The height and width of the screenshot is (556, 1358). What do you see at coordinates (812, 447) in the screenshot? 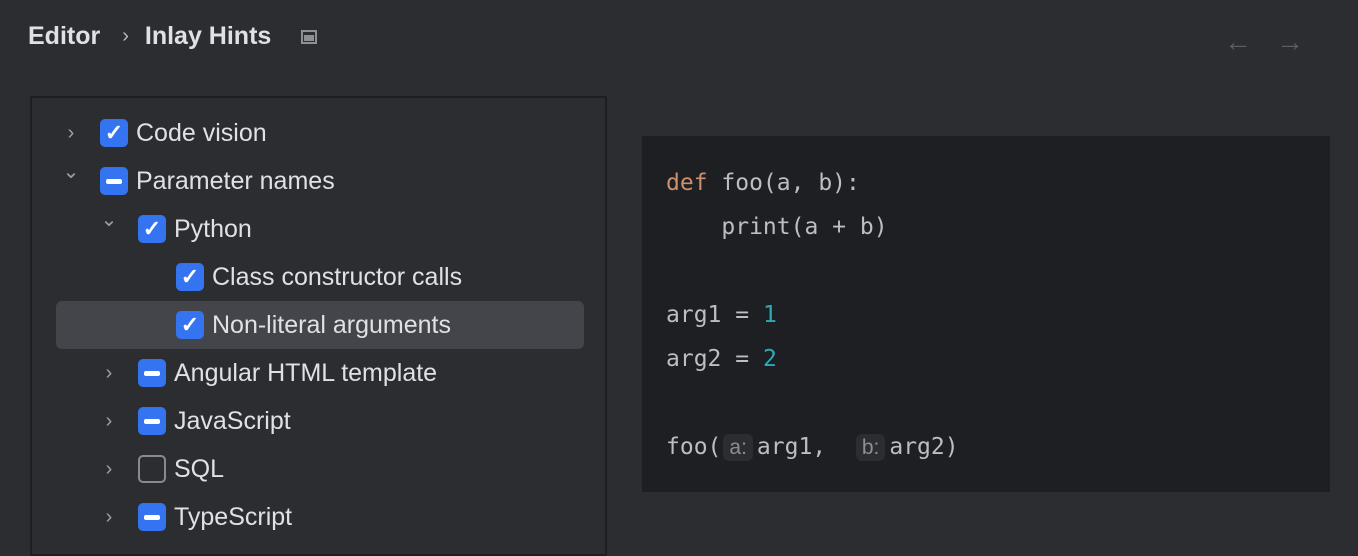
I see `code-line: foo(a: arg1, b: arg2)` at bounding box center [812, 447].